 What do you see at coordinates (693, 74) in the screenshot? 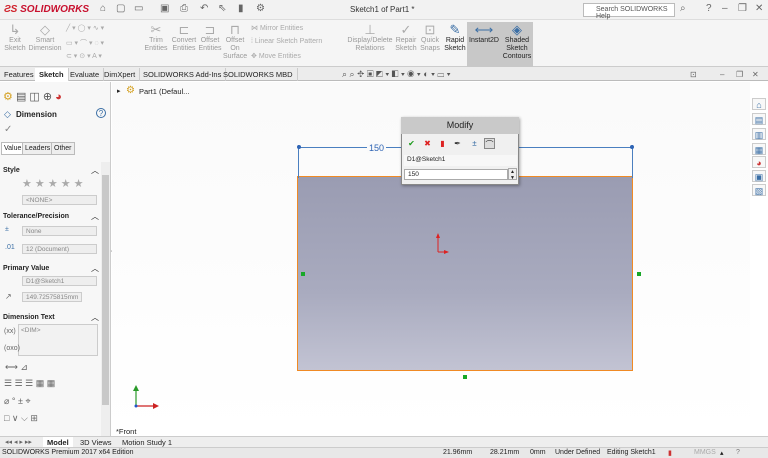
I see `panel-expand-icon: ⊡` at bounding box center [693, 74].